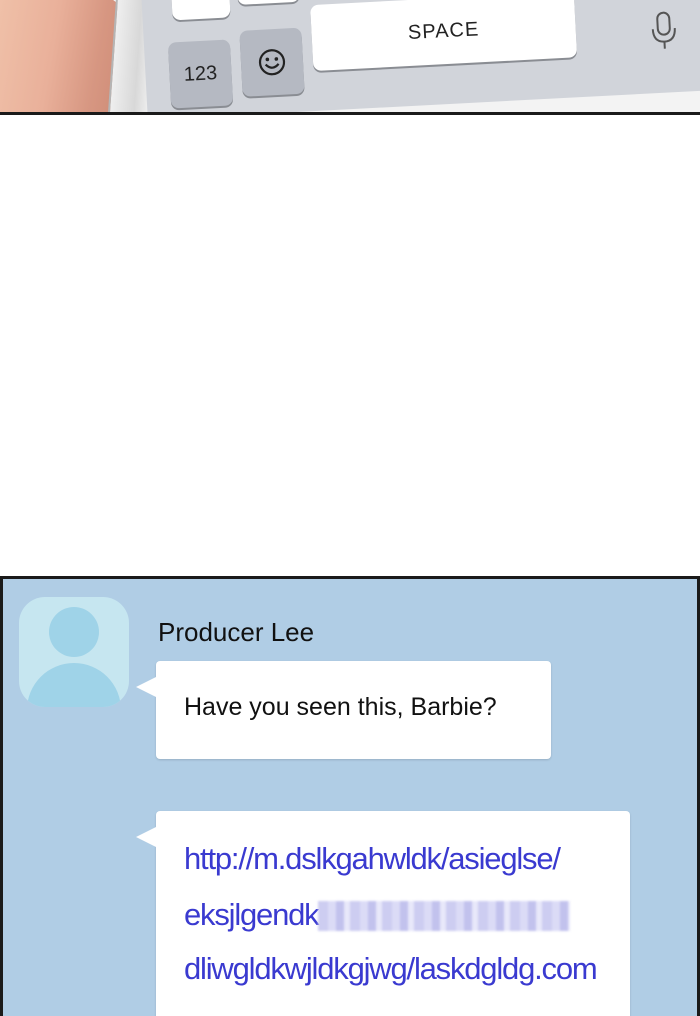  What do you see at coordinates (74, 632) in the screenshot?
I see `avatar-head` at bounding box center [74, 632].